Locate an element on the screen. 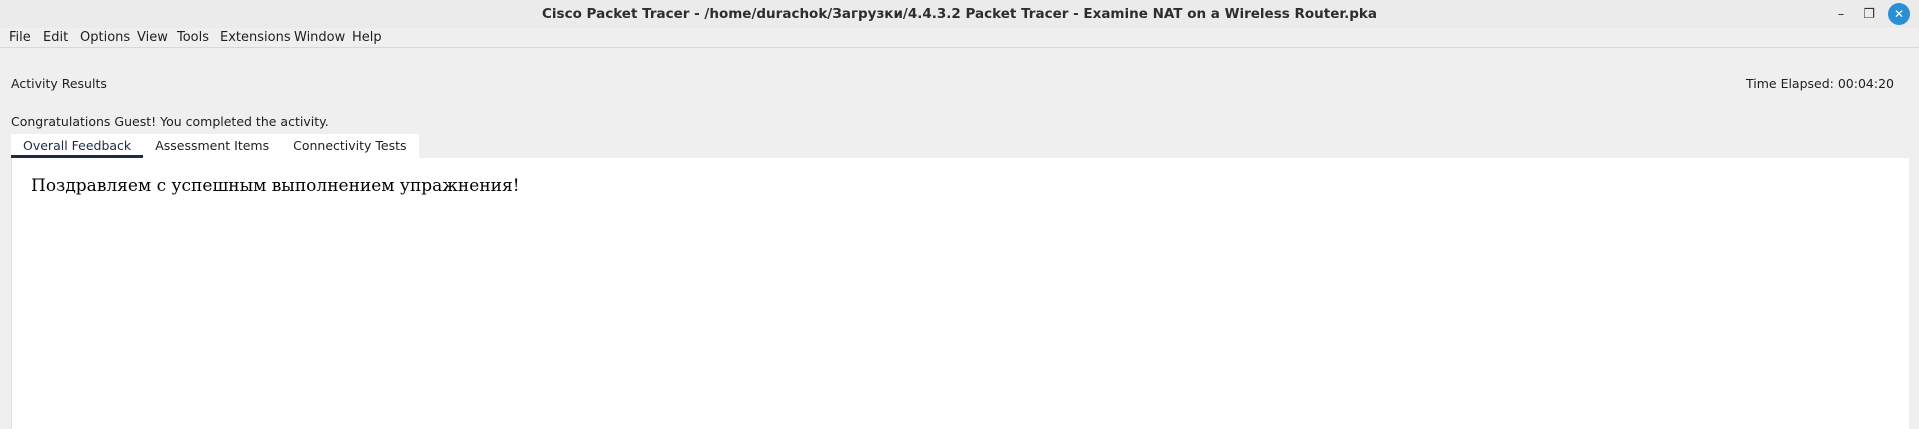  activity-results-heading: Activity Results is located at coordinates (59, 83).